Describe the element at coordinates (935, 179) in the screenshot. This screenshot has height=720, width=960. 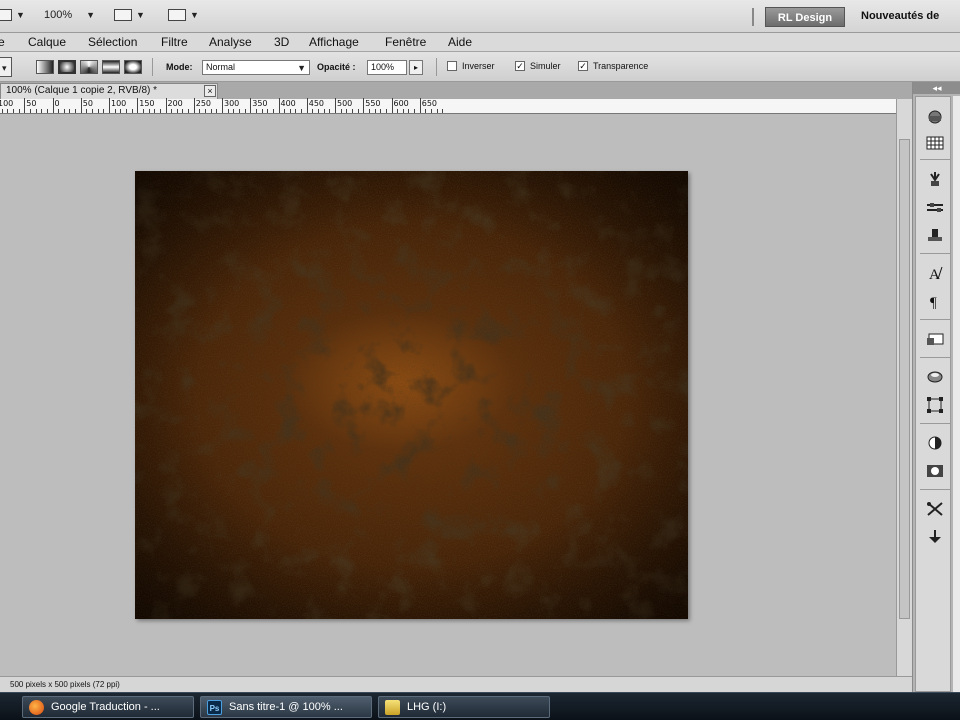
I see `brush-presets-icon` at that location.